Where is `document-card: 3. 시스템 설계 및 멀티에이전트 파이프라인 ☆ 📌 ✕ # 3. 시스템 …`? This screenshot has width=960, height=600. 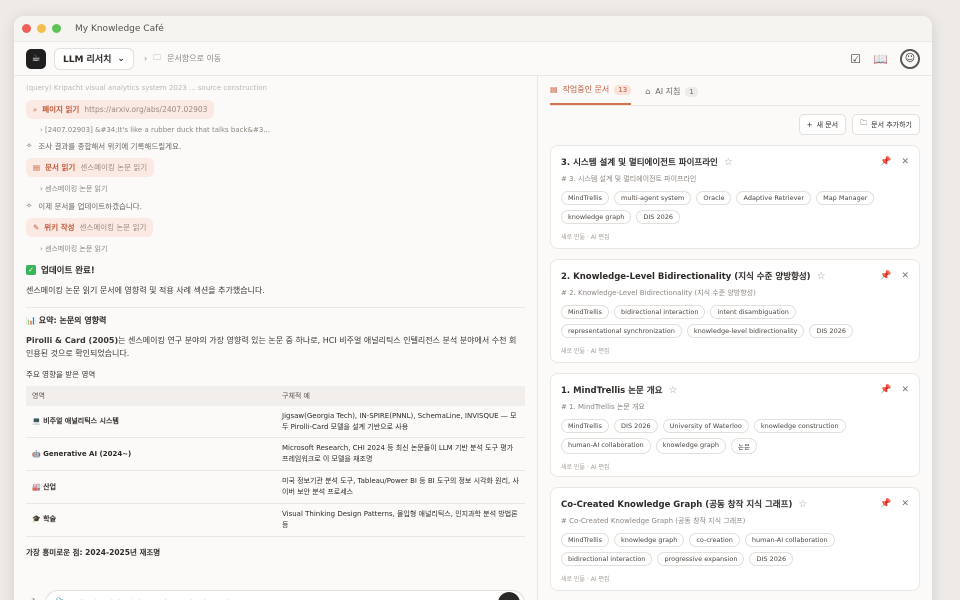 document-card: 3. 시스템 설계 및 멀티에이전트 파이프라인 ☆ 📌 ✕ # 3. 시스템 … is located at coordinates (735, 197).